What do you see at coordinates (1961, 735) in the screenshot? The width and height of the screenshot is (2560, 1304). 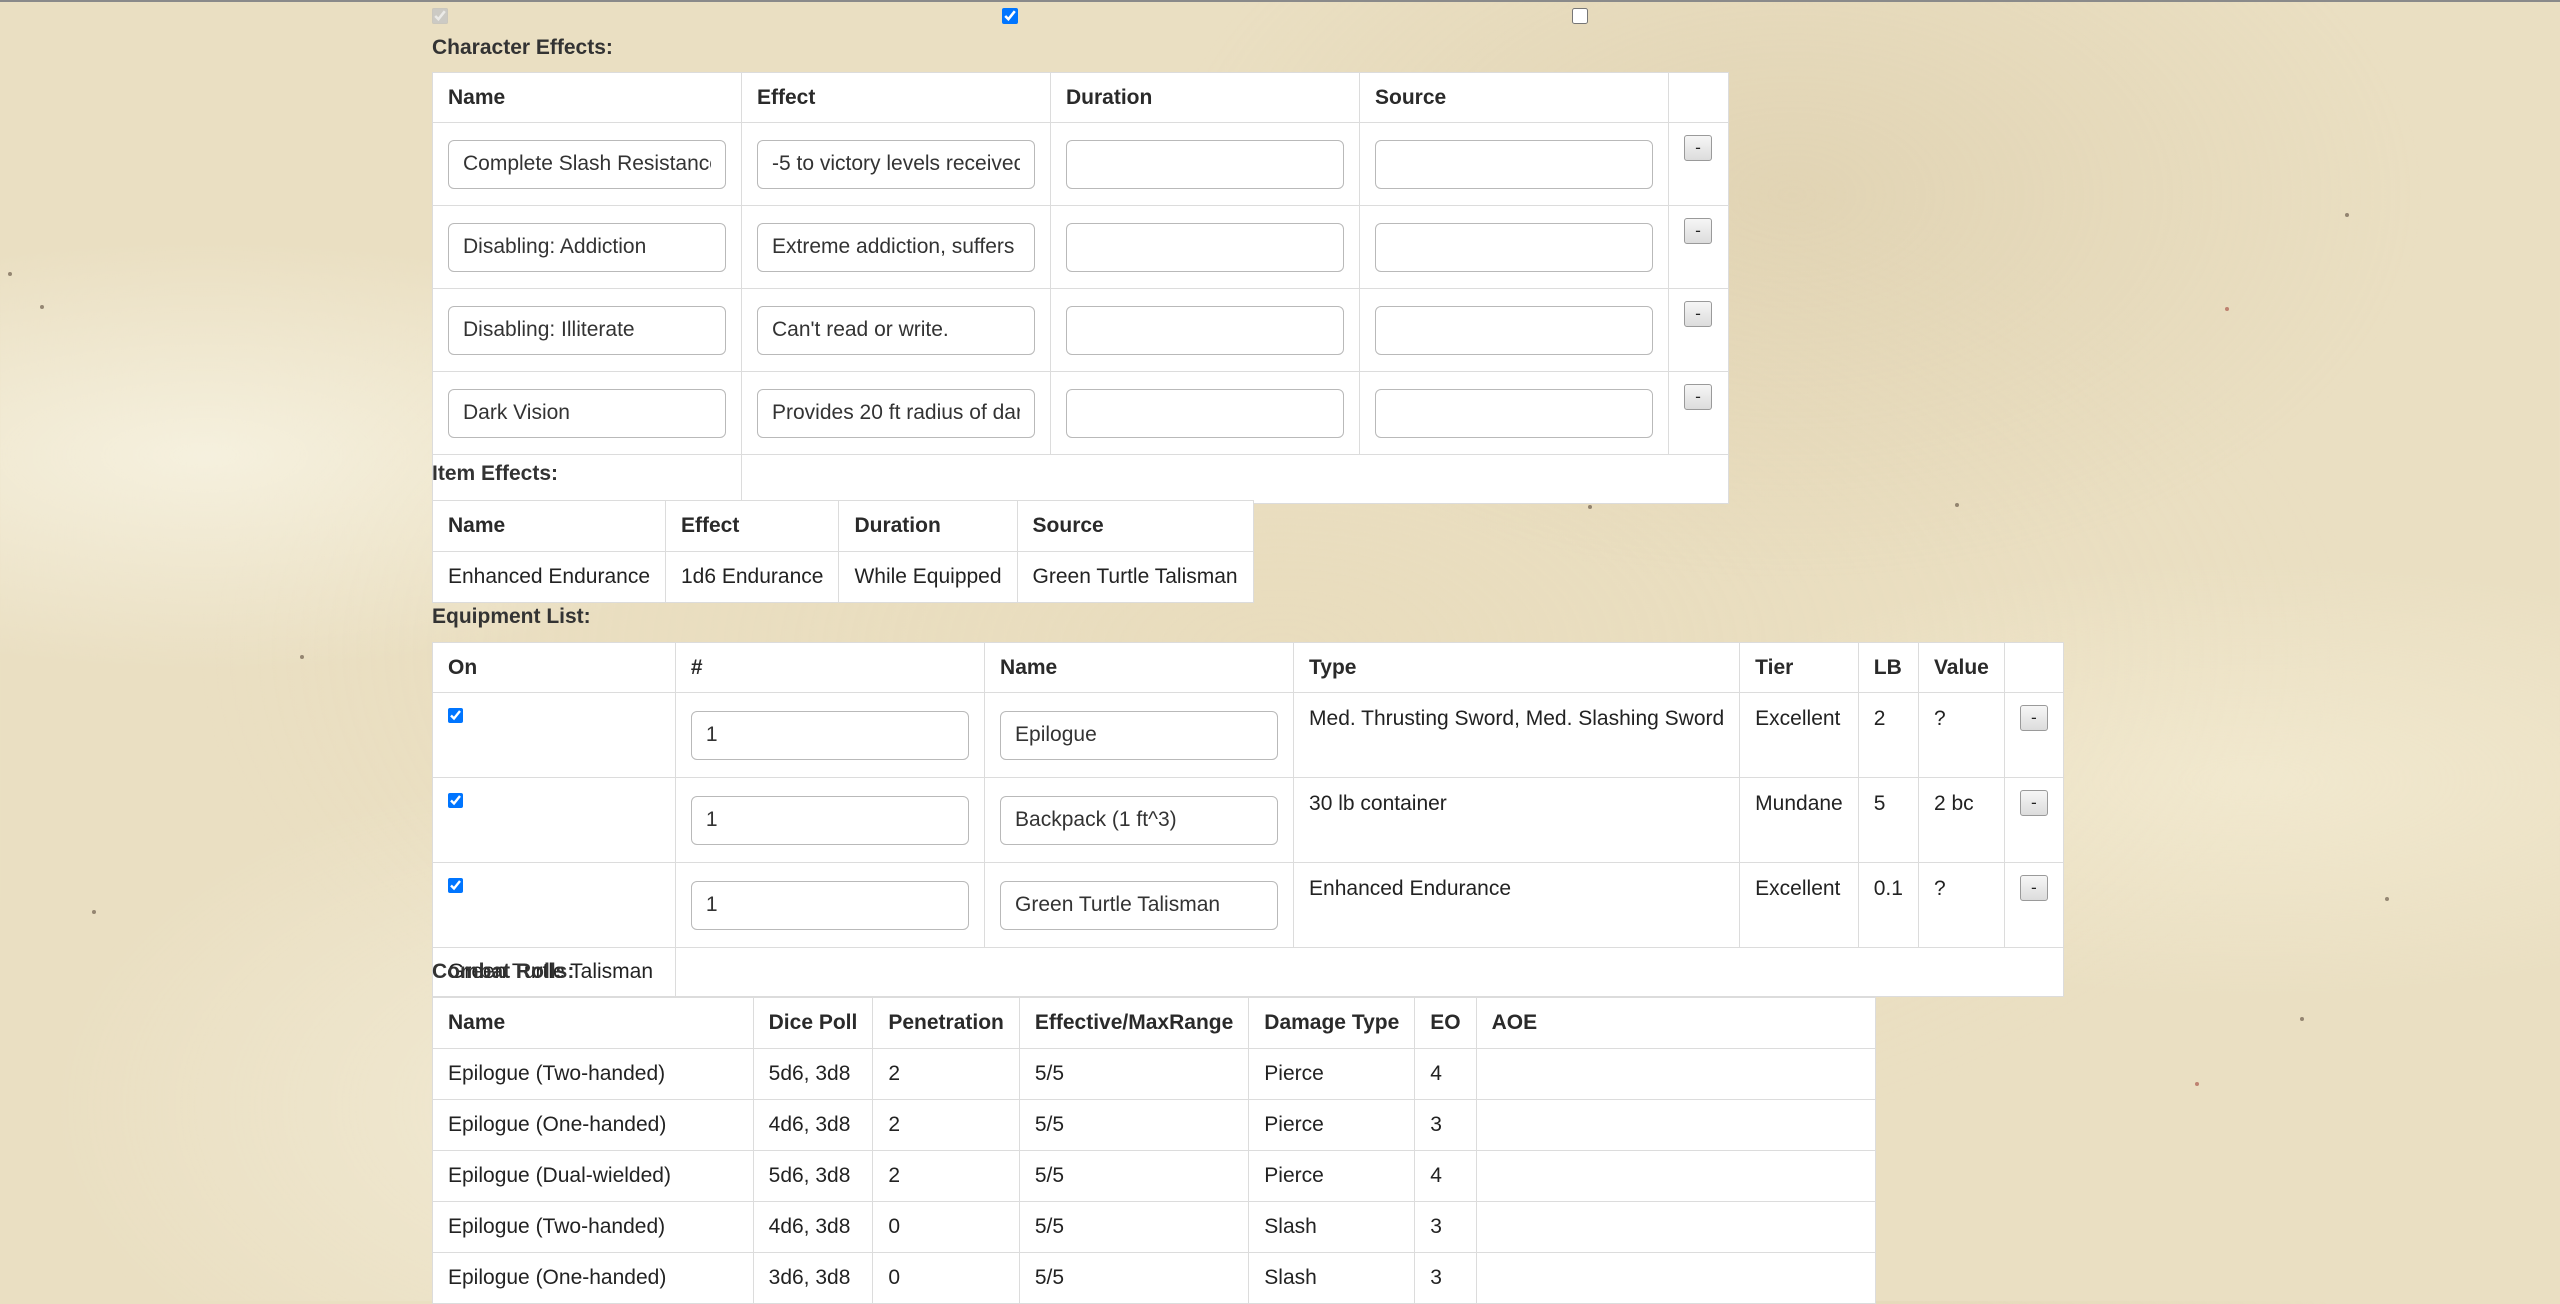 I see `item-value: ?` at bounding box center [1961, 735].